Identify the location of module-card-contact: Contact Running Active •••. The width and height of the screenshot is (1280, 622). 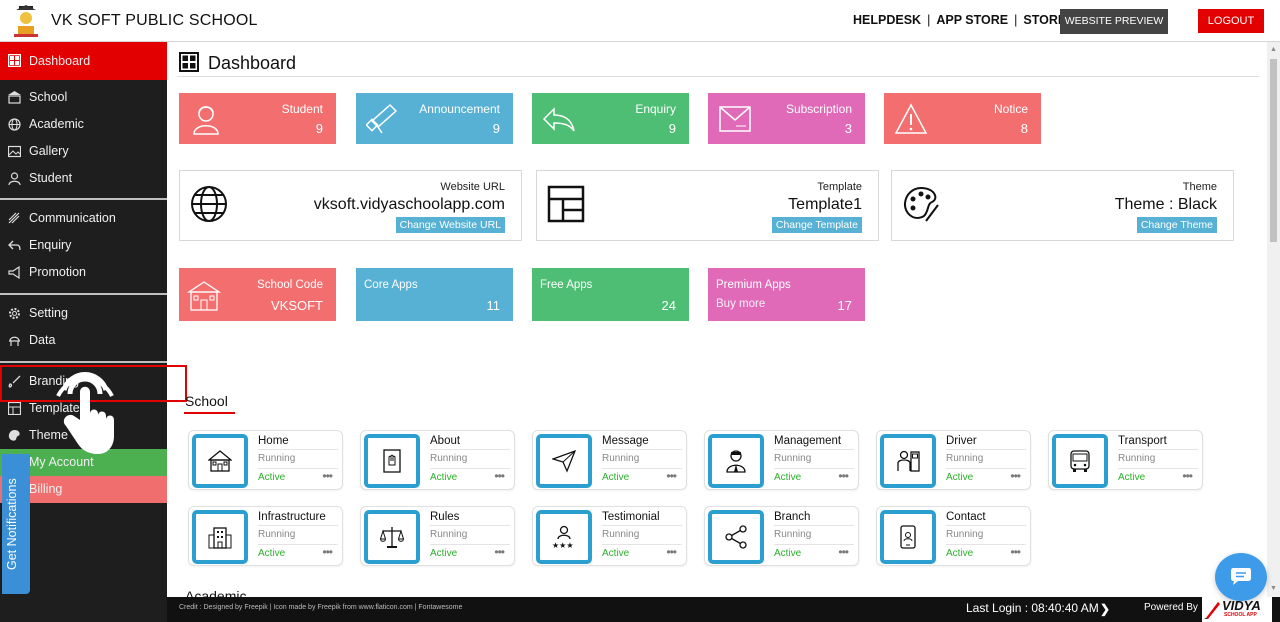
(953, 536).